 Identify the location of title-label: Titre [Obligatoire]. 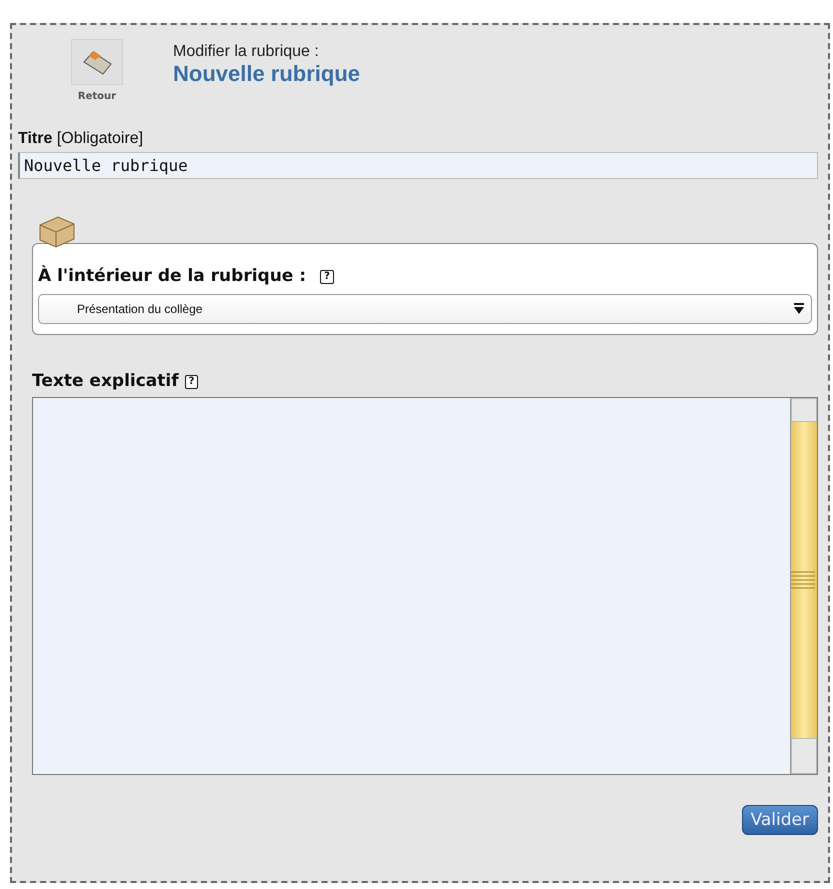
(81, 139).